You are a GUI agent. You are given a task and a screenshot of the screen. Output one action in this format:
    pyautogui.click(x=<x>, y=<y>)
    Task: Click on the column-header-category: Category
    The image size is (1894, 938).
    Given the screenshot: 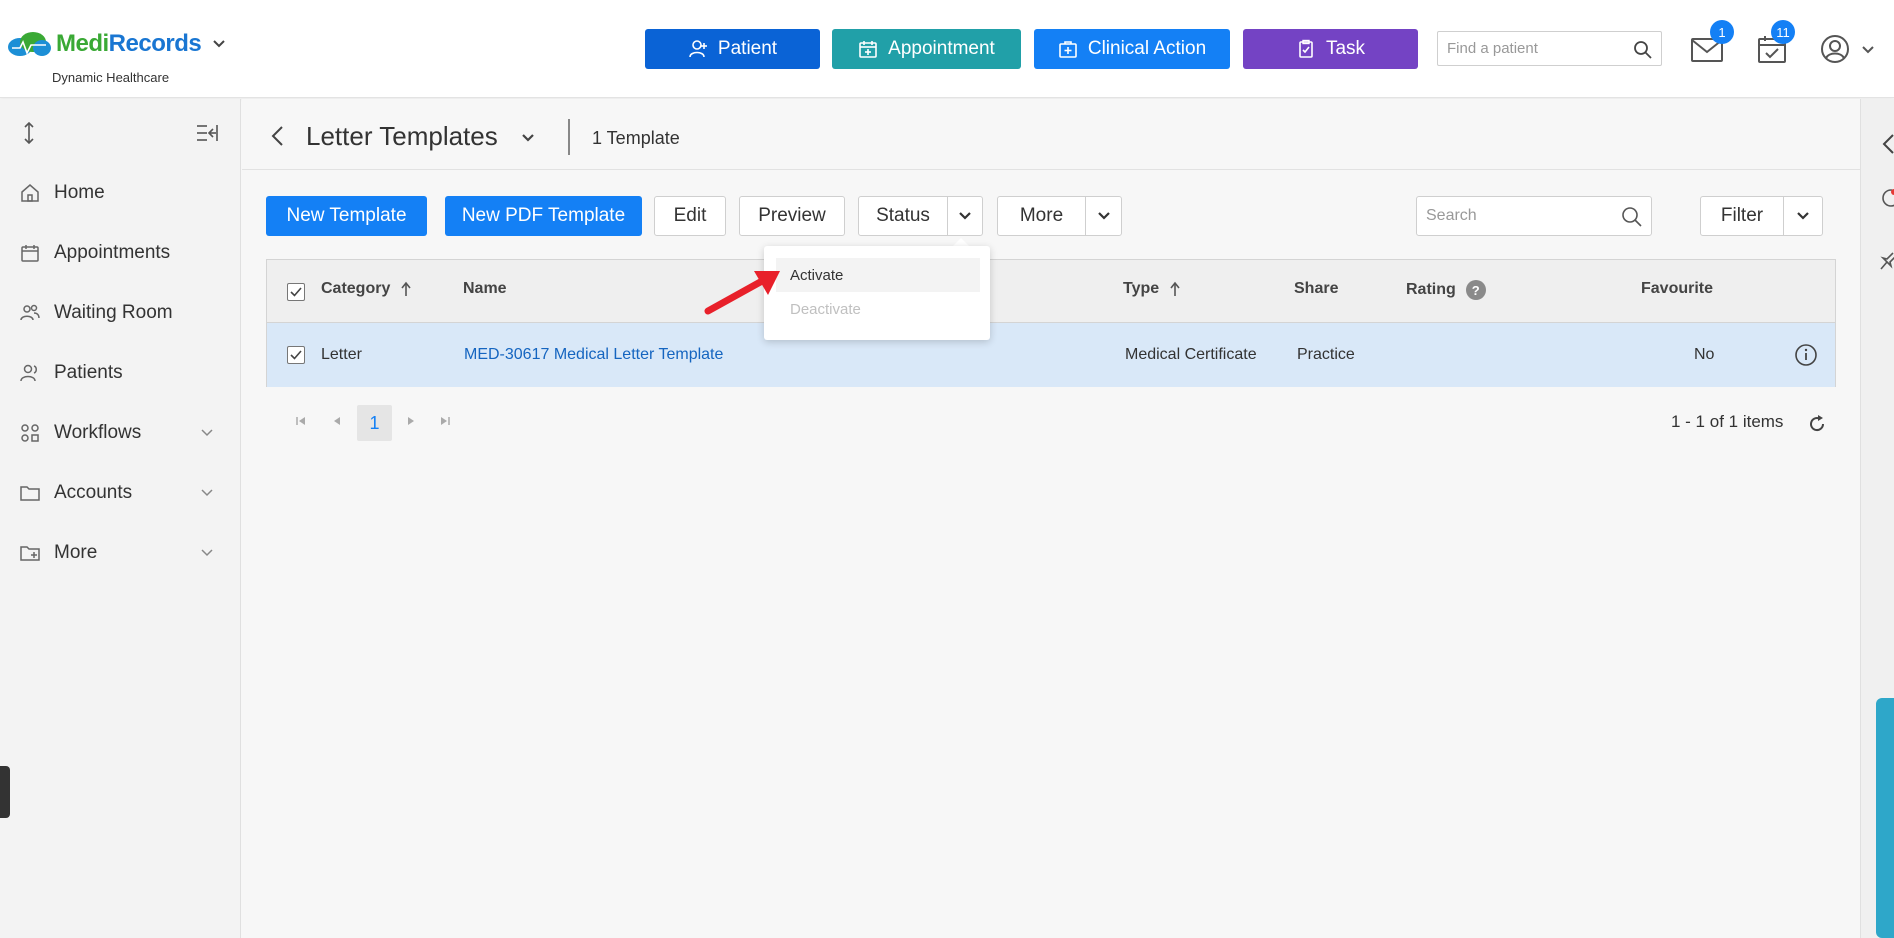 What is the action you would take?
    pyautogui.click(x=366, y=289)
    